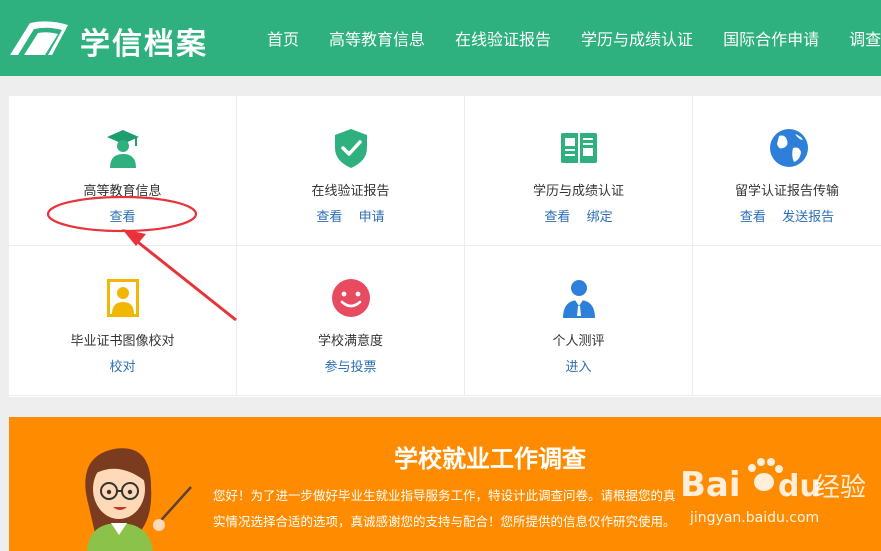 This screenshot has width=881, height=551. Describe the element at coordinates (755, 518) in the screenshot. I see `watermark-url: jingyan.baidu.com` at that location.